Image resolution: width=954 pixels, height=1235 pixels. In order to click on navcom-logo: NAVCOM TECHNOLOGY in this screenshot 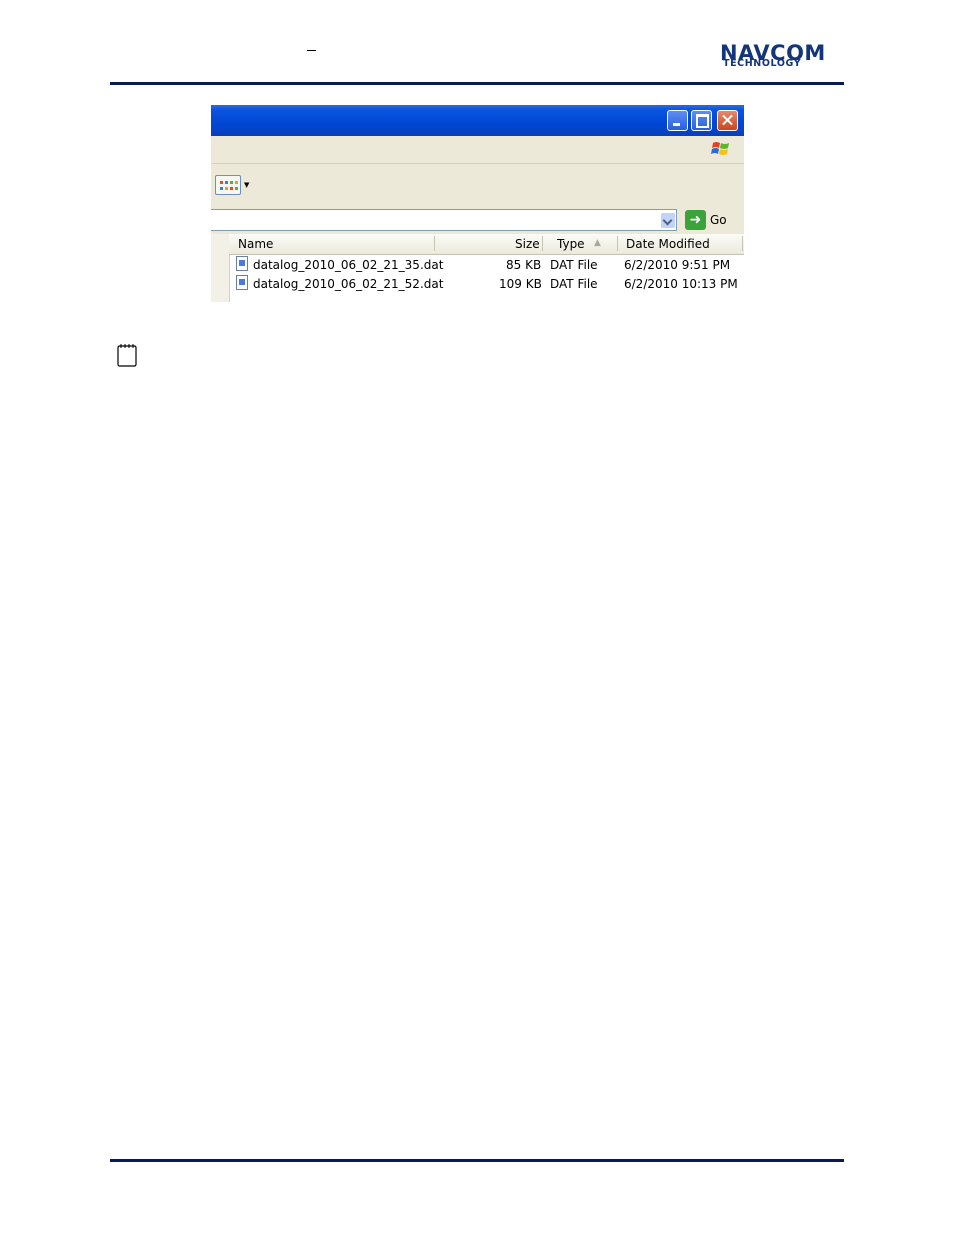, I will do `click(782, 56)`.